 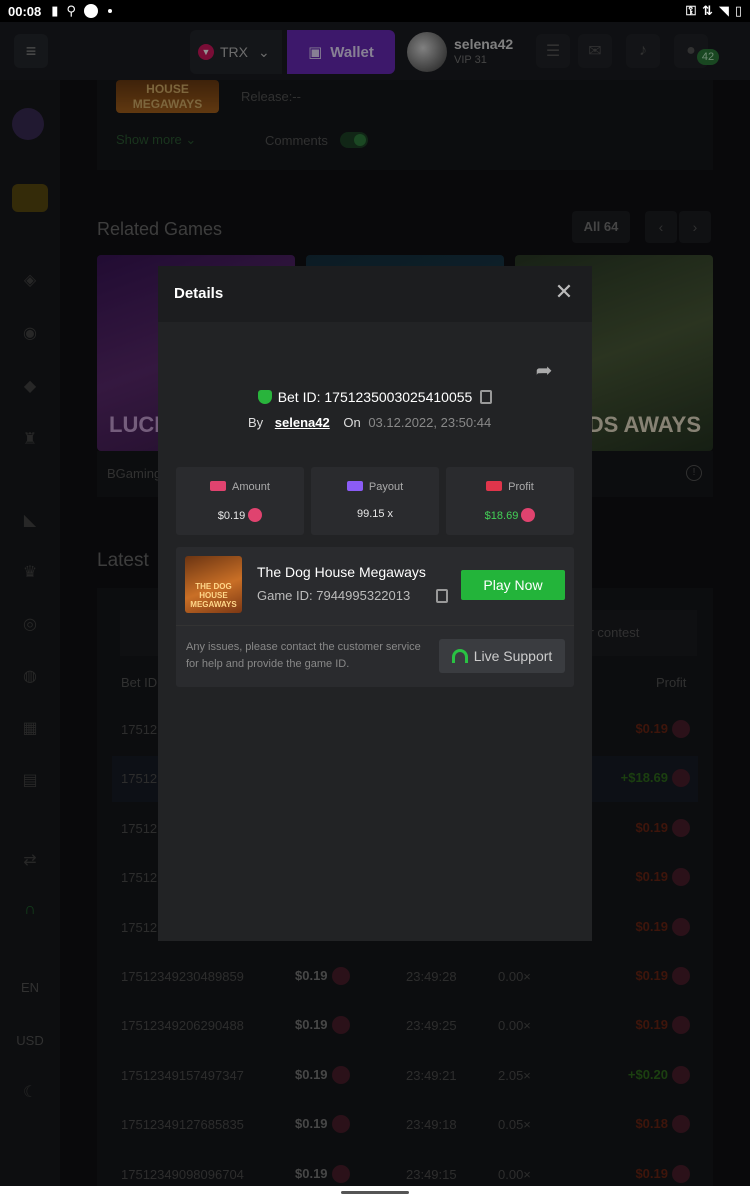 What do you see at coordinates (375, 625) in the screenshot?
I see `divider` at bounding box center [375, 625].